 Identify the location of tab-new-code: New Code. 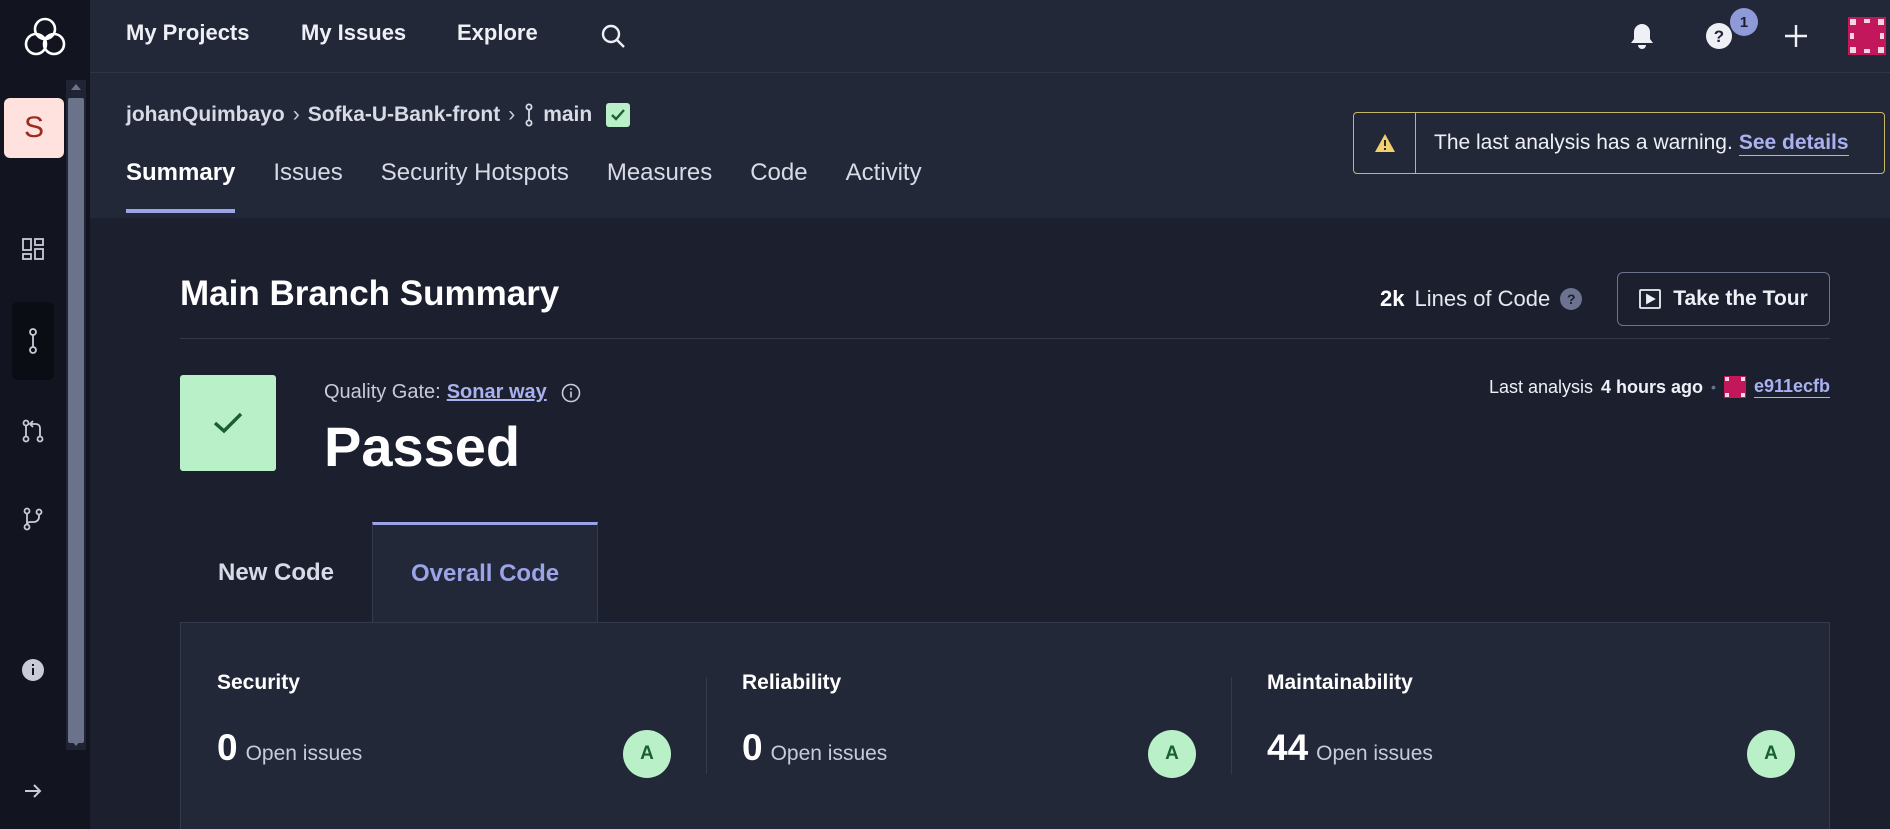
(276, 572).